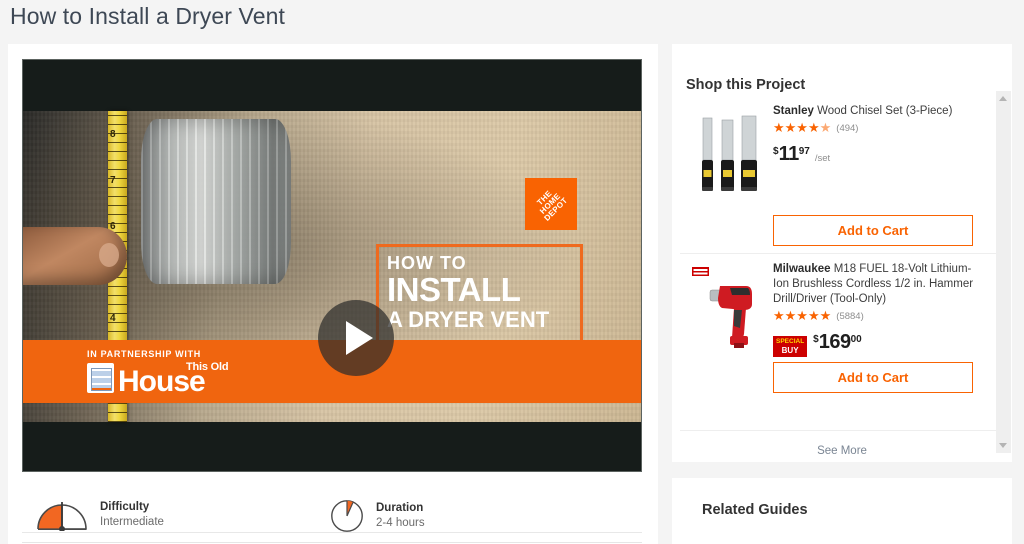  Describe the element at coordinates (427, 263) in the screenshot. I see `overlay-line-how-to: HOW TO` at that location.